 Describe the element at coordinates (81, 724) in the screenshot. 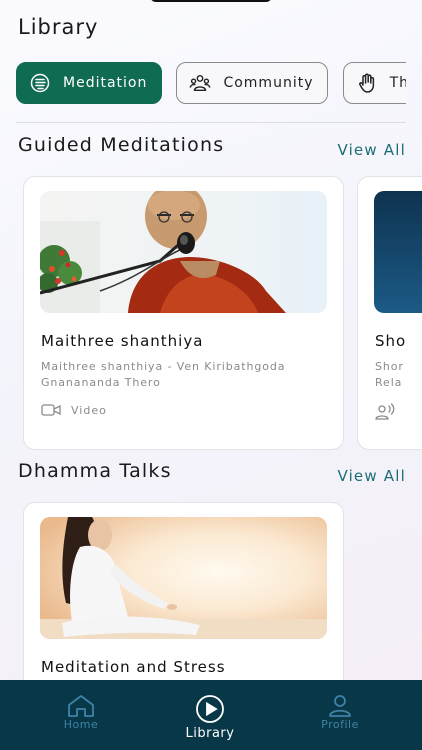

I see `nav-label: Home` at that location.